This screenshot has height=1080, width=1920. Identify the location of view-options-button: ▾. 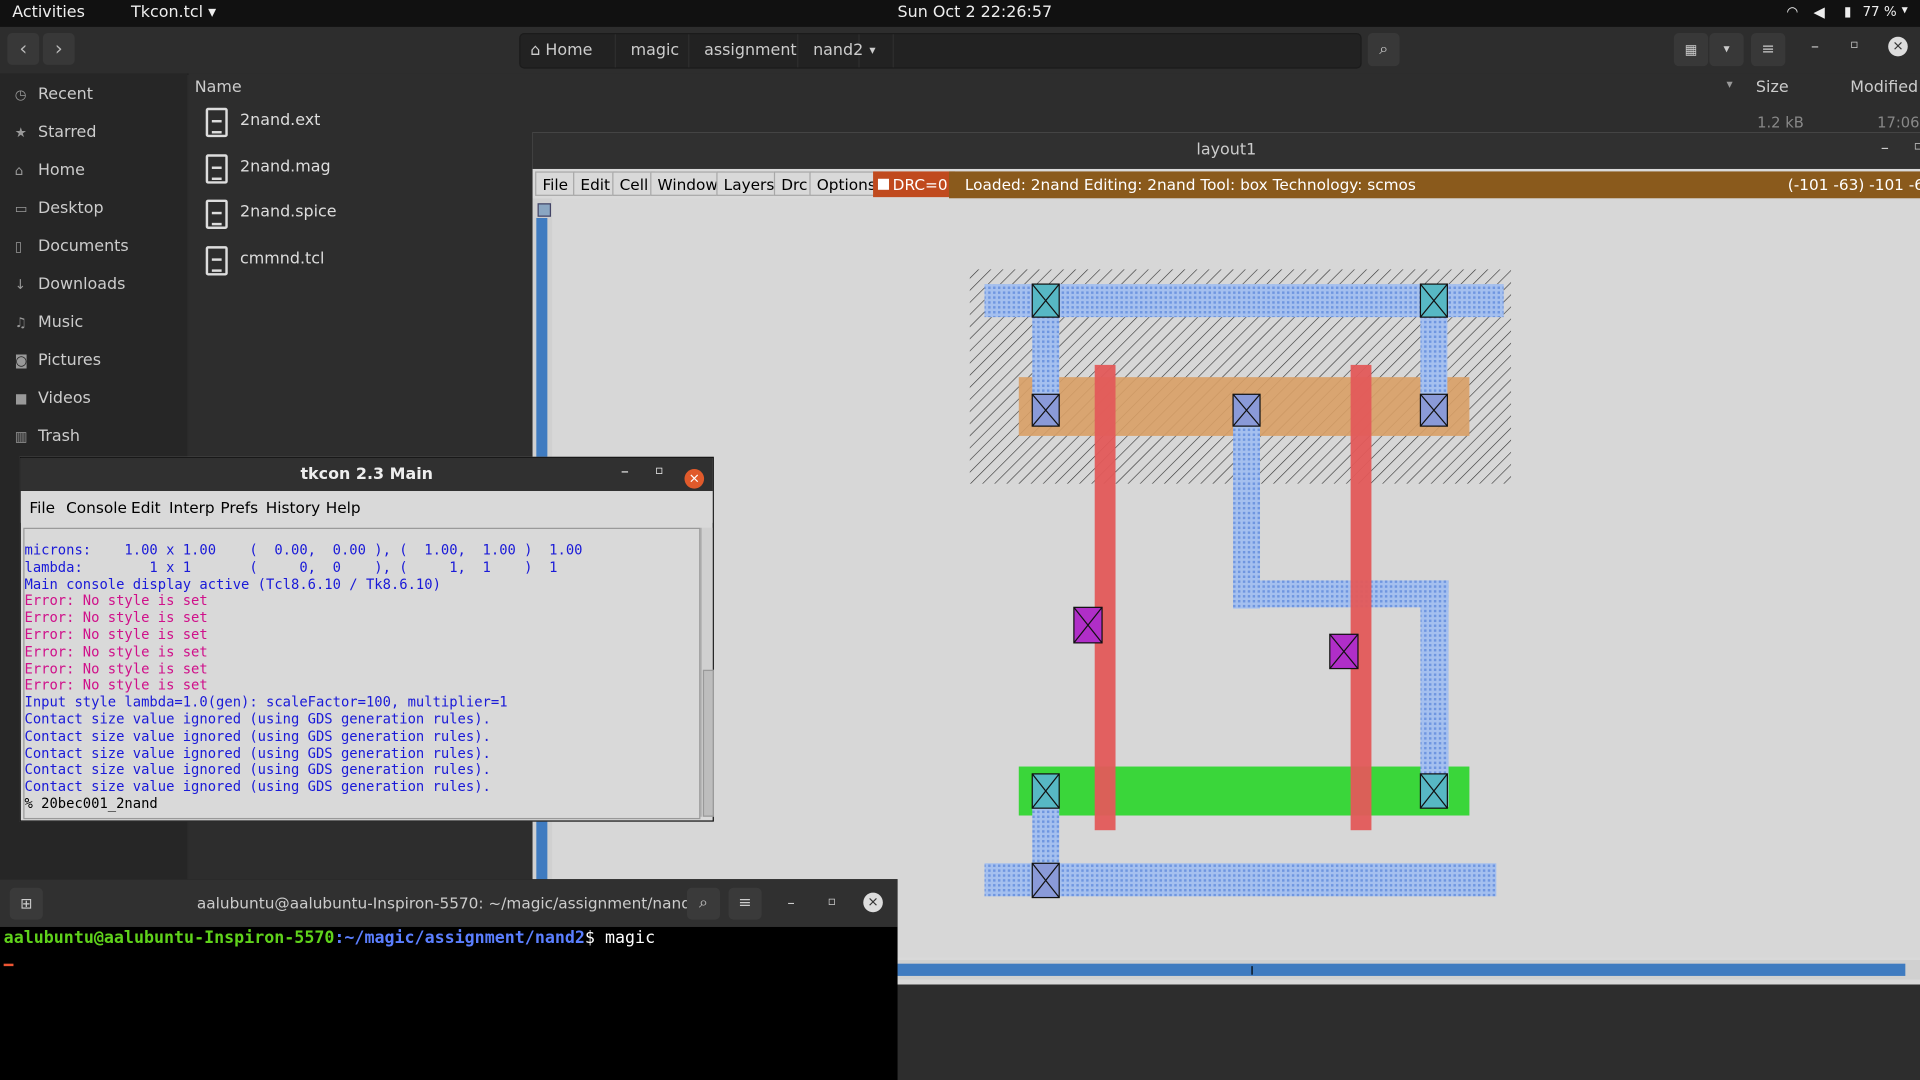
(1726, 50).